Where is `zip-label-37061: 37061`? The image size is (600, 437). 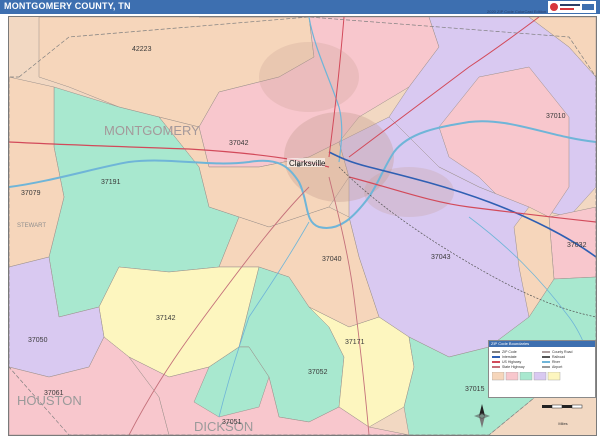 zip-label-37061: 37061 is located at coordinates (54, 393).